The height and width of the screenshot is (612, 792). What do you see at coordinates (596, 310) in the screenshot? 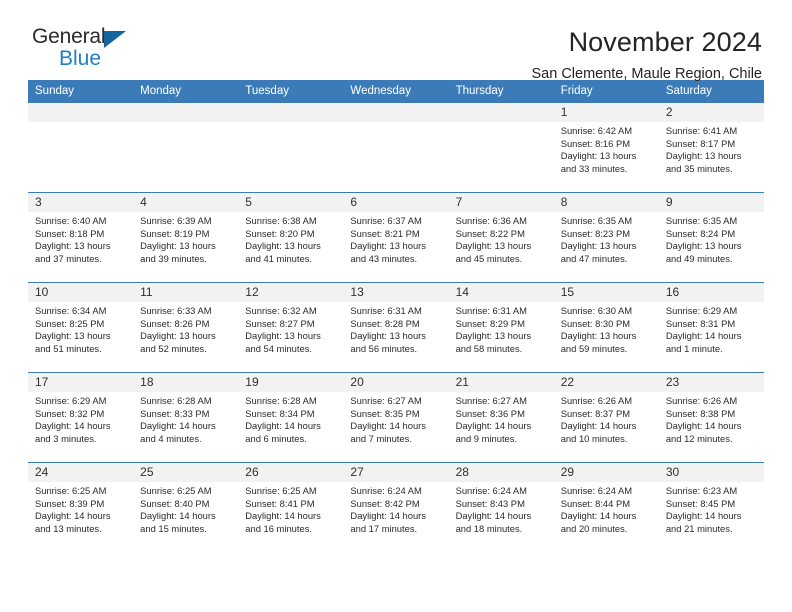
I see `sunrise-text: Sunrise: 6:30 AM` at bounding box center [596, 310].